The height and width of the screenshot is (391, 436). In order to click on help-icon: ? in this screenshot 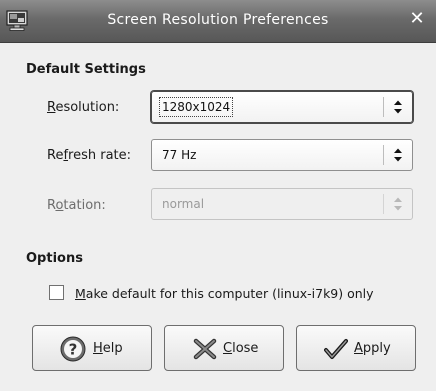, I will do `click(73, 349)`.